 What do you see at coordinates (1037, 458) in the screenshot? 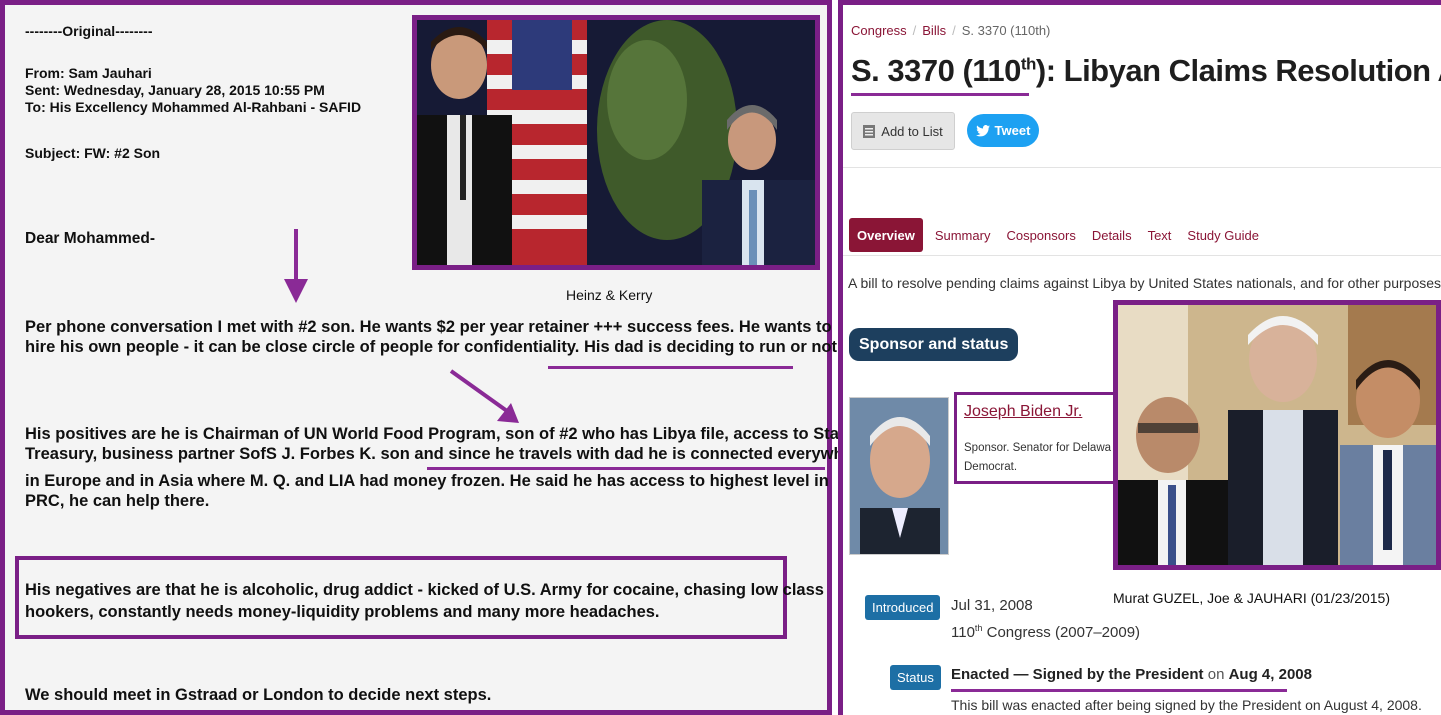
I see `sponsor-description: Sponsor. Senator for Delawa Democrat.` at bounding box center [1037, 458].